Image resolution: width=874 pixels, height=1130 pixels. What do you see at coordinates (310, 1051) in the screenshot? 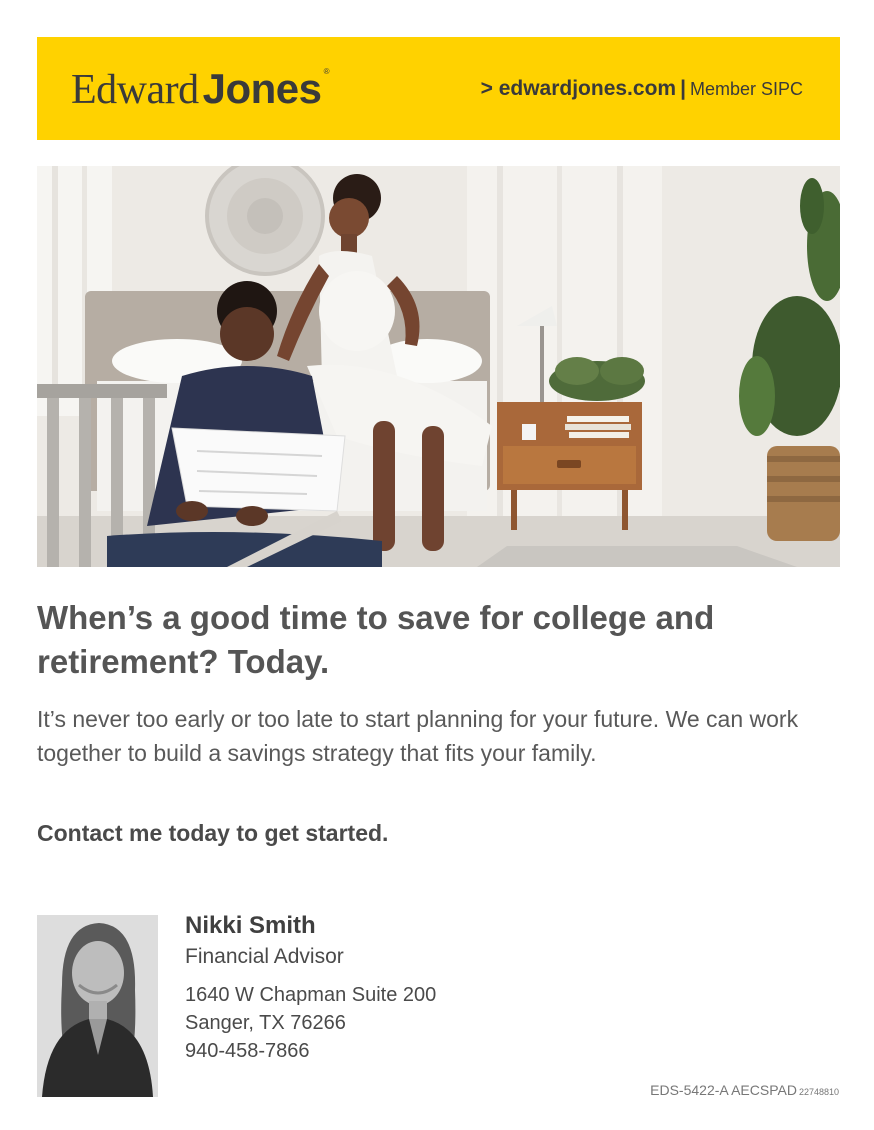
I see `phone-number: 940-458-7866` at bounding box center [310, 1051].